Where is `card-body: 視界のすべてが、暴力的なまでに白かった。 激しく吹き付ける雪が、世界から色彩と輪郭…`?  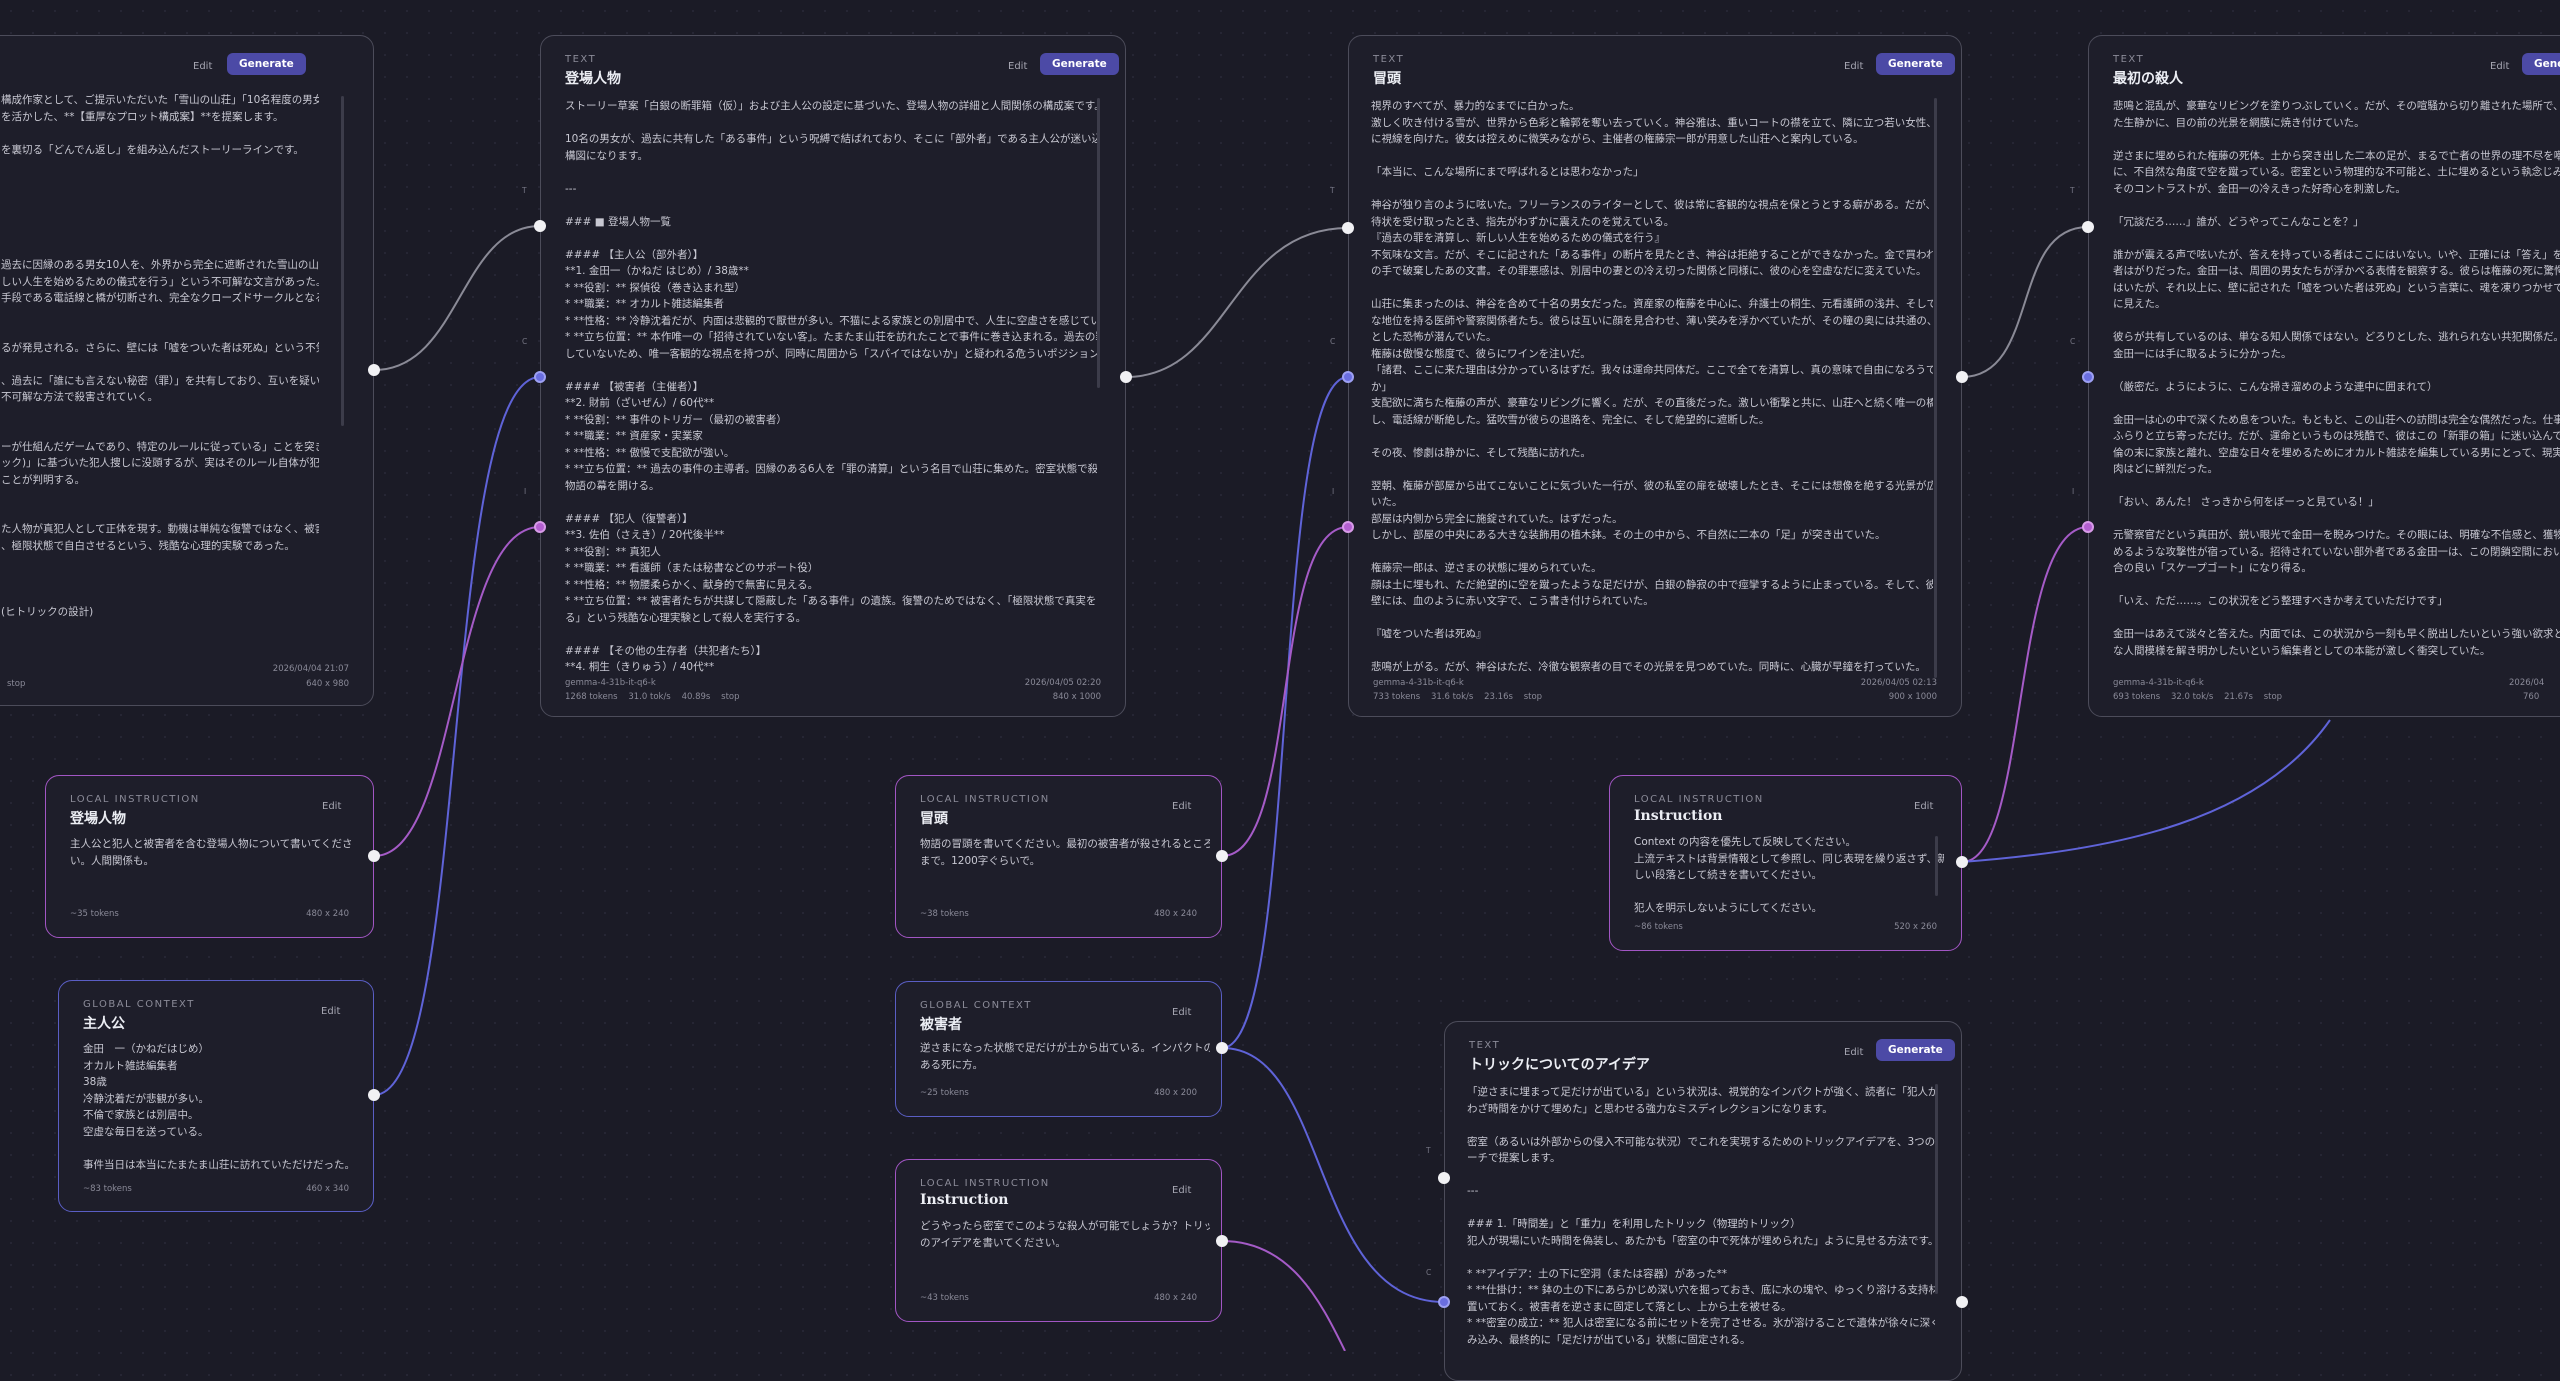 card-body: 視界のすべてが、暴力的なまでに白かった。 激しく吹き付ける雪が、世界から色彩と輪郭… is located at coordinates (1652, 400).